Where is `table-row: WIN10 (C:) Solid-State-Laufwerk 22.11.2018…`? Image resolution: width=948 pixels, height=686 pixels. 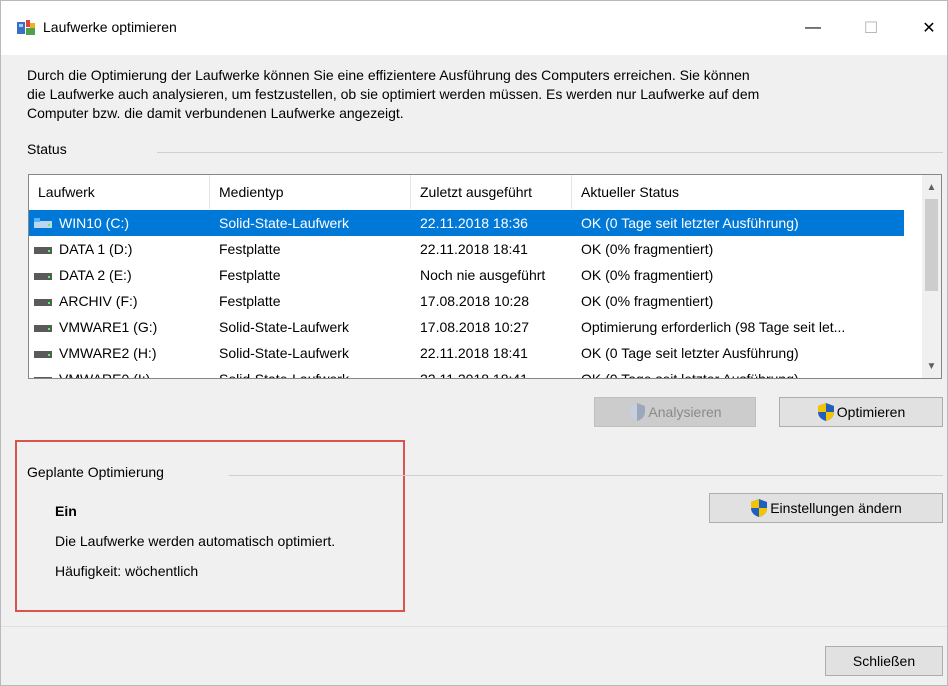 table-row: WIN10 (C:) Solid-State-Laufwerk 22.11.2018… is located at coordinates (466, 223).